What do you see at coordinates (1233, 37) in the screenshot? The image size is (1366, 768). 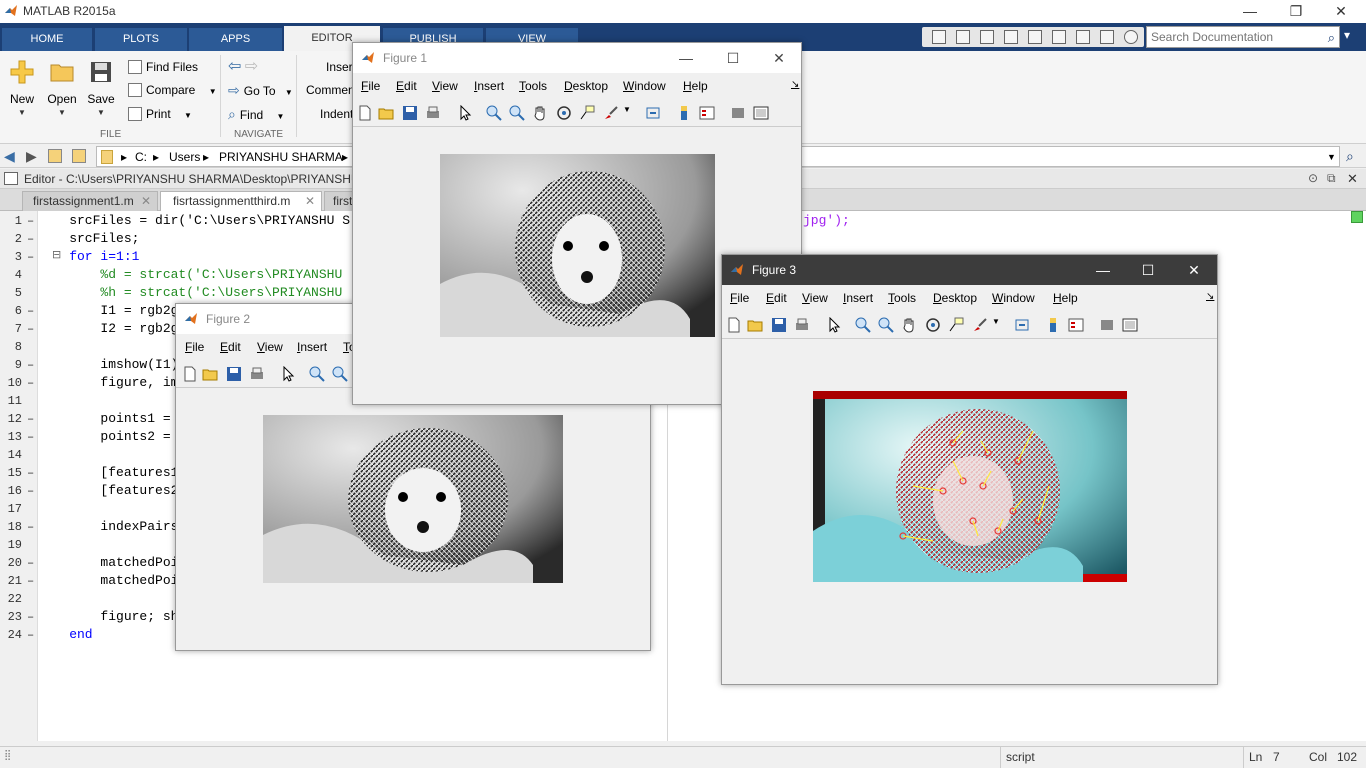 I see `search-input` at bounding box center [1233, 37].